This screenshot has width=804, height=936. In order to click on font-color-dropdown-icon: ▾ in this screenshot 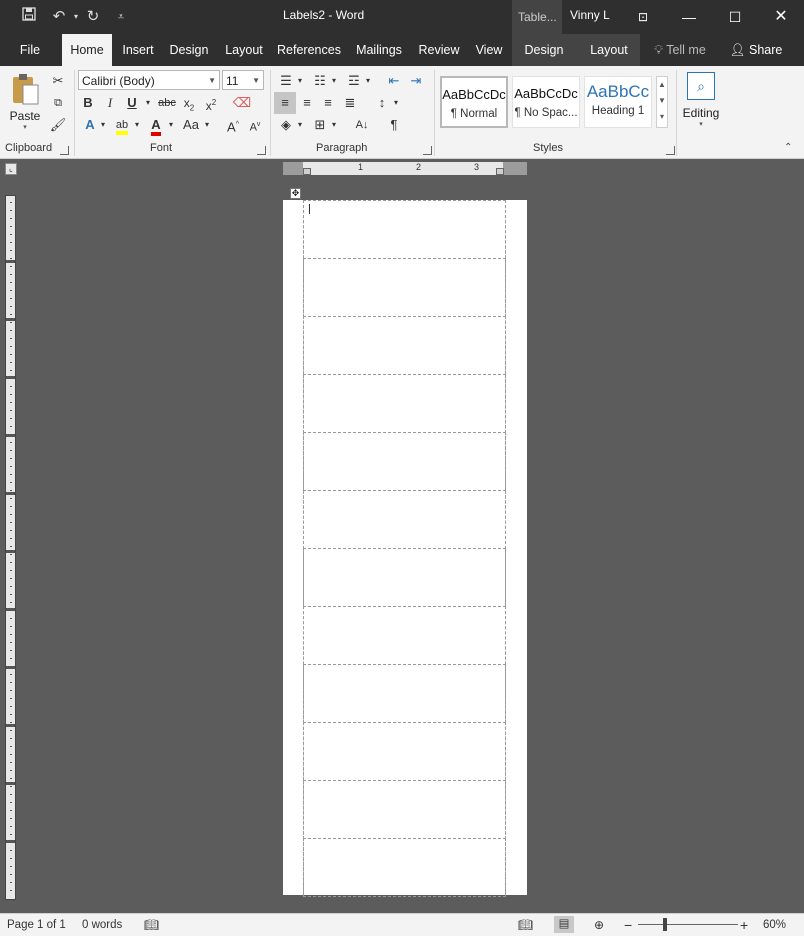, I will do `click(171, 125)`.